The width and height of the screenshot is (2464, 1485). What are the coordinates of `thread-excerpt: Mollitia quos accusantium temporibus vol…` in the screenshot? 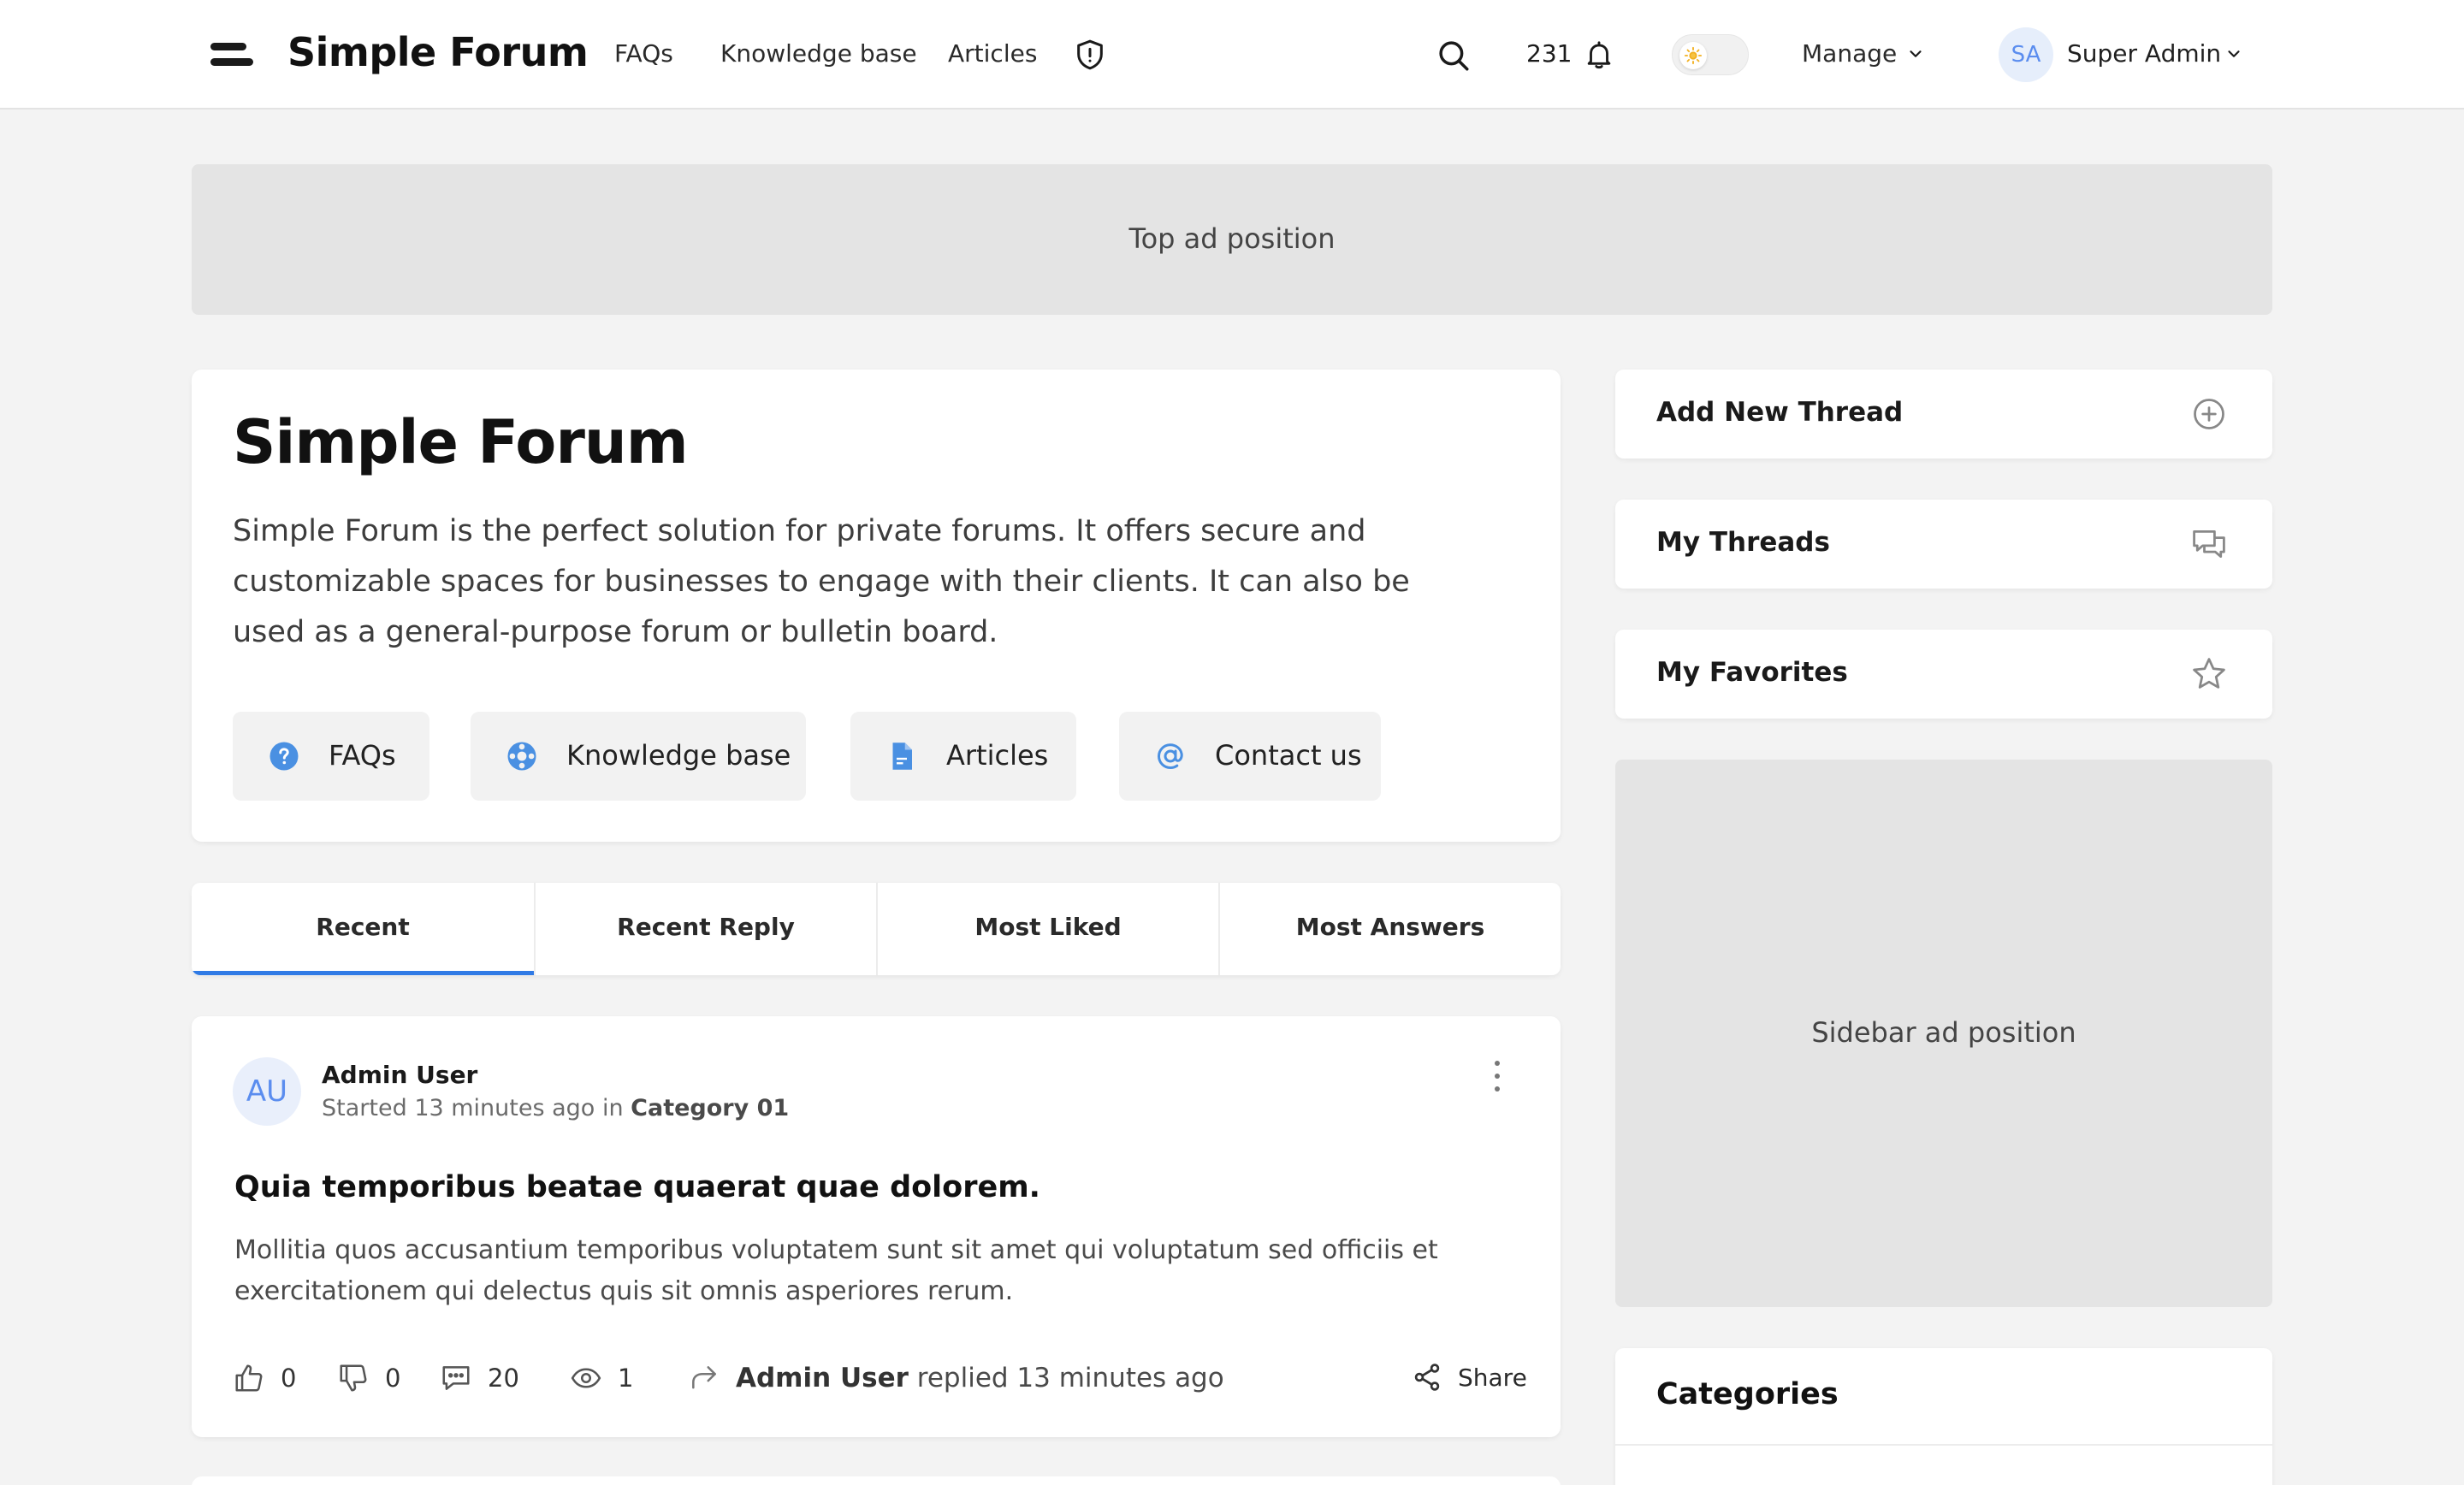 It's located at (836, 1270).